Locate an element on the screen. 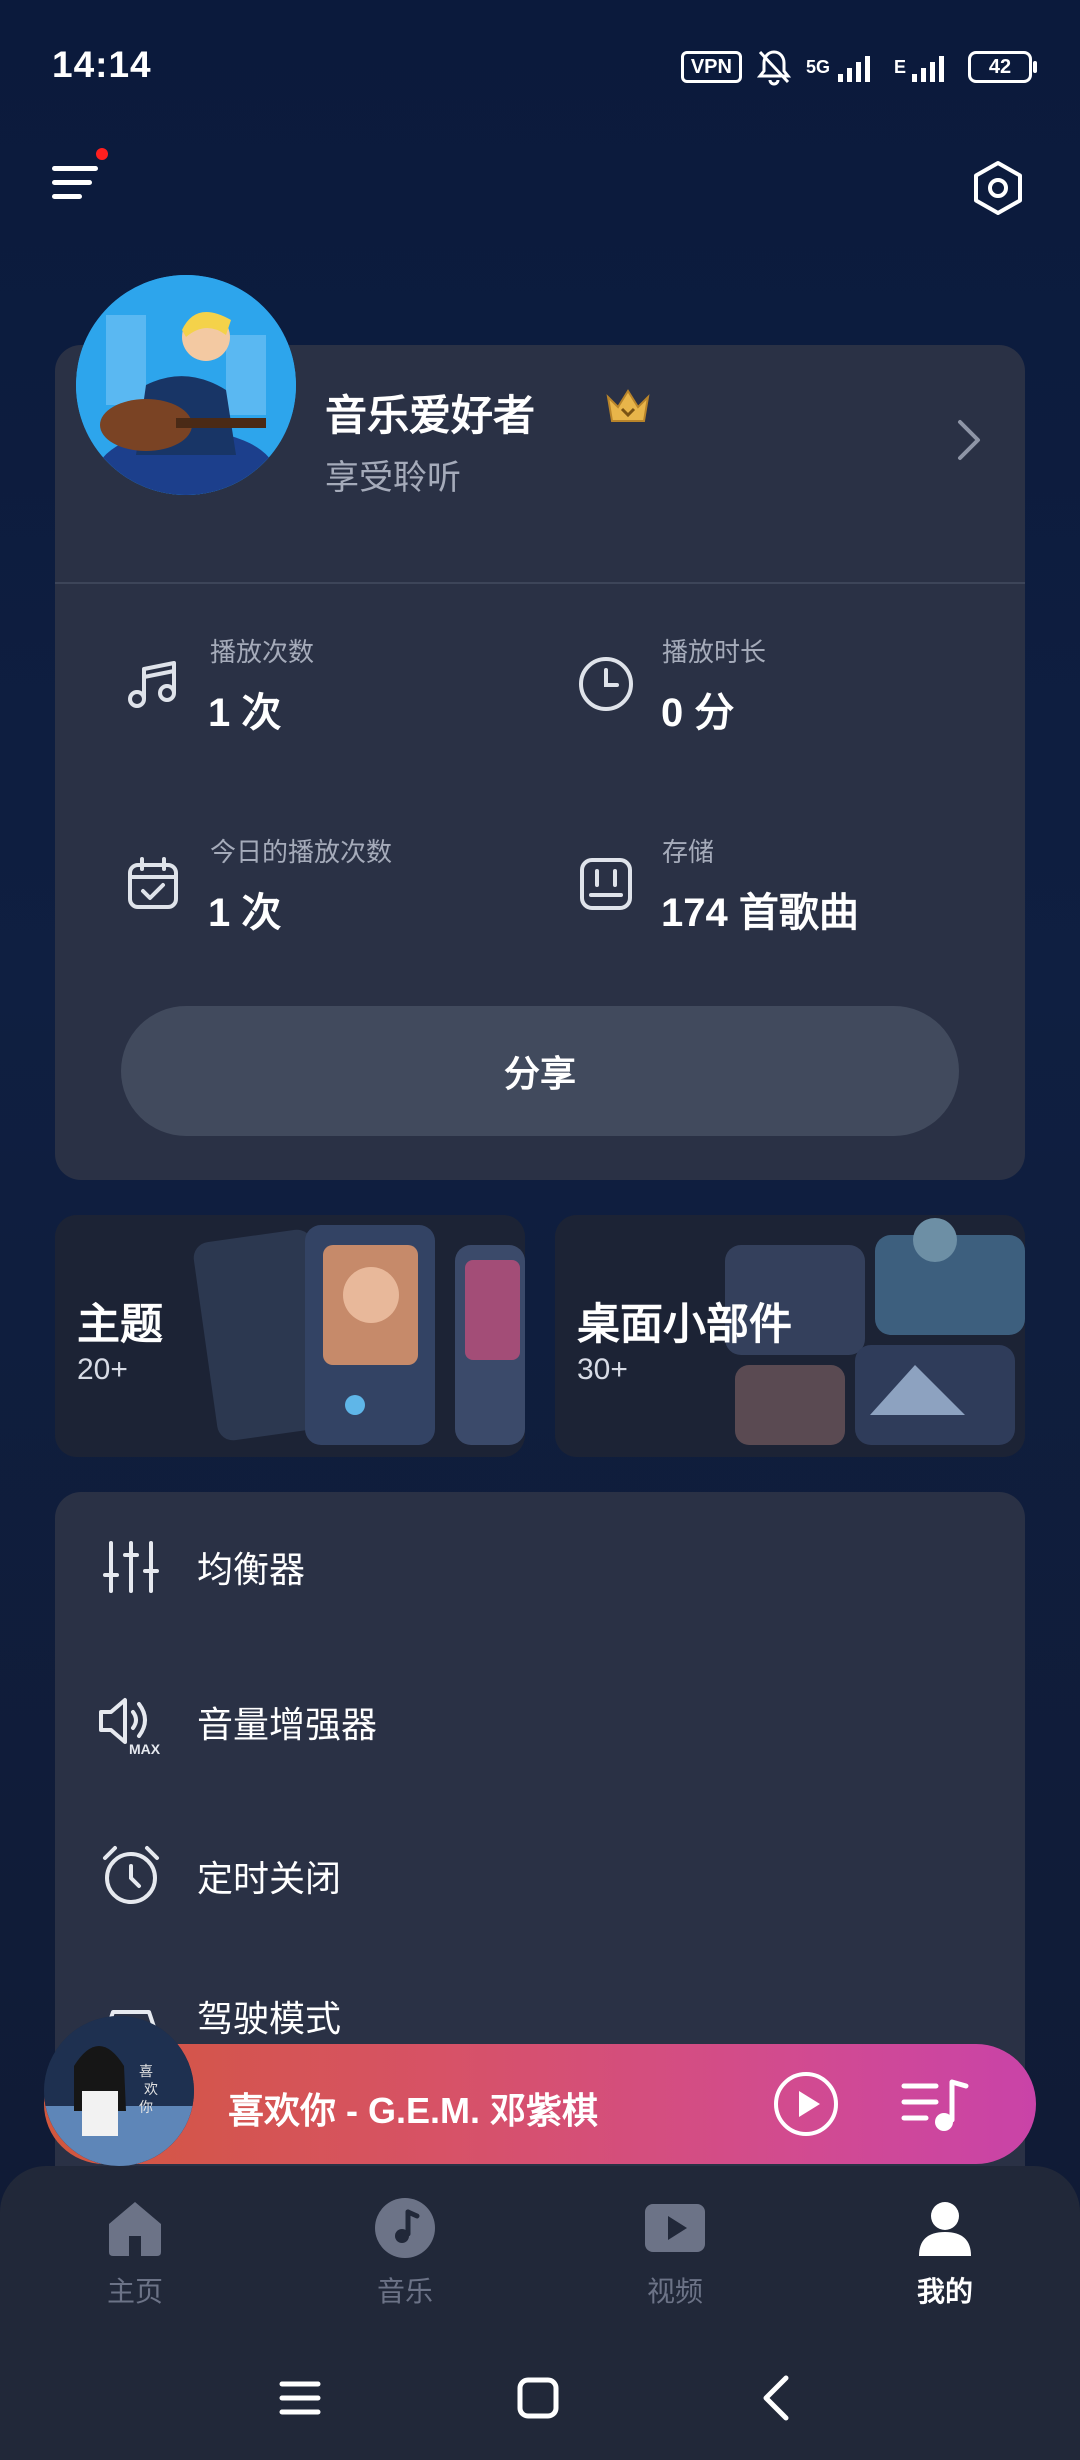 Image resolution: width=1080 pixels, height=2460 pixels. stat-value-storage: 174 首歌曲 is located at coordinates (760, 913).